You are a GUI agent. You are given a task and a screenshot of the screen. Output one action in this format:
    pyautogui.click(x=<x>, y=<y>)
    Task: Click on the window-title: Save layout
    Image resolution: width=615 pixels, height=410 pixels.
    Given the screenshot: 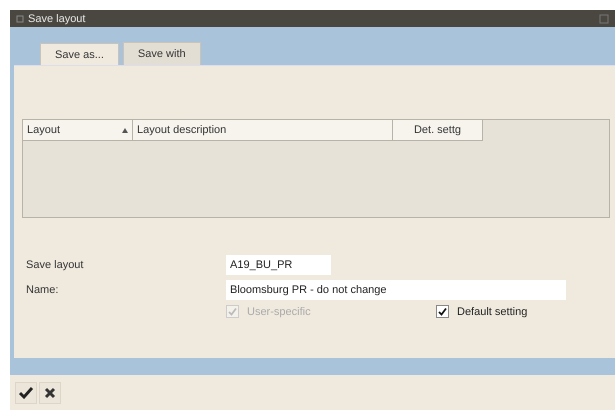 What is the action you would take?
    pyautogui.click(x=57, y=18)
    